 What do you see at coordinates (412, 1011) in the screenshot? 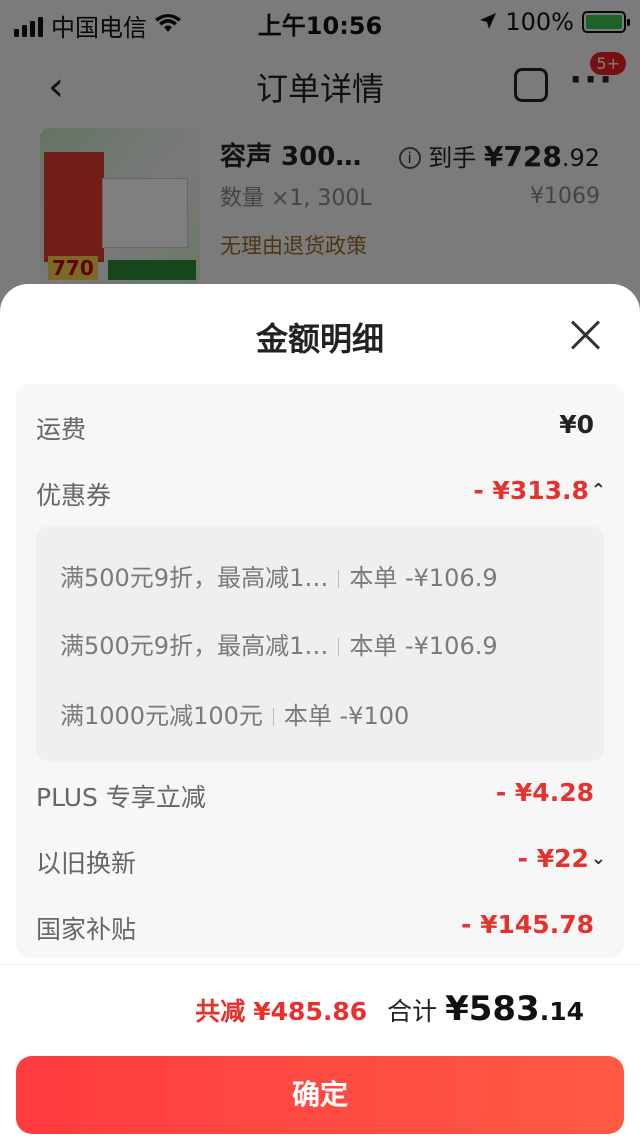
I see `total-label: 合计` at bounding box center [412, 1011].